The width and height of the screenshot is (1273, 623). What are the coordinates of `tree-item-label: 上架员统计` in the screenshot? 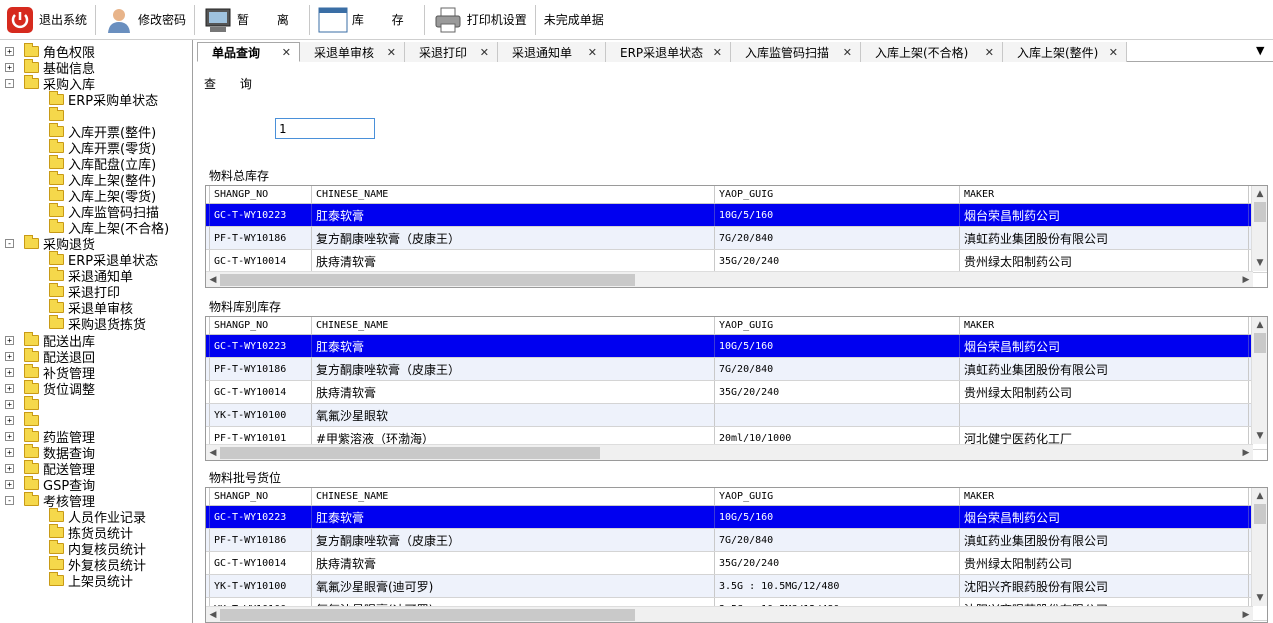 It's located at (101, 582).